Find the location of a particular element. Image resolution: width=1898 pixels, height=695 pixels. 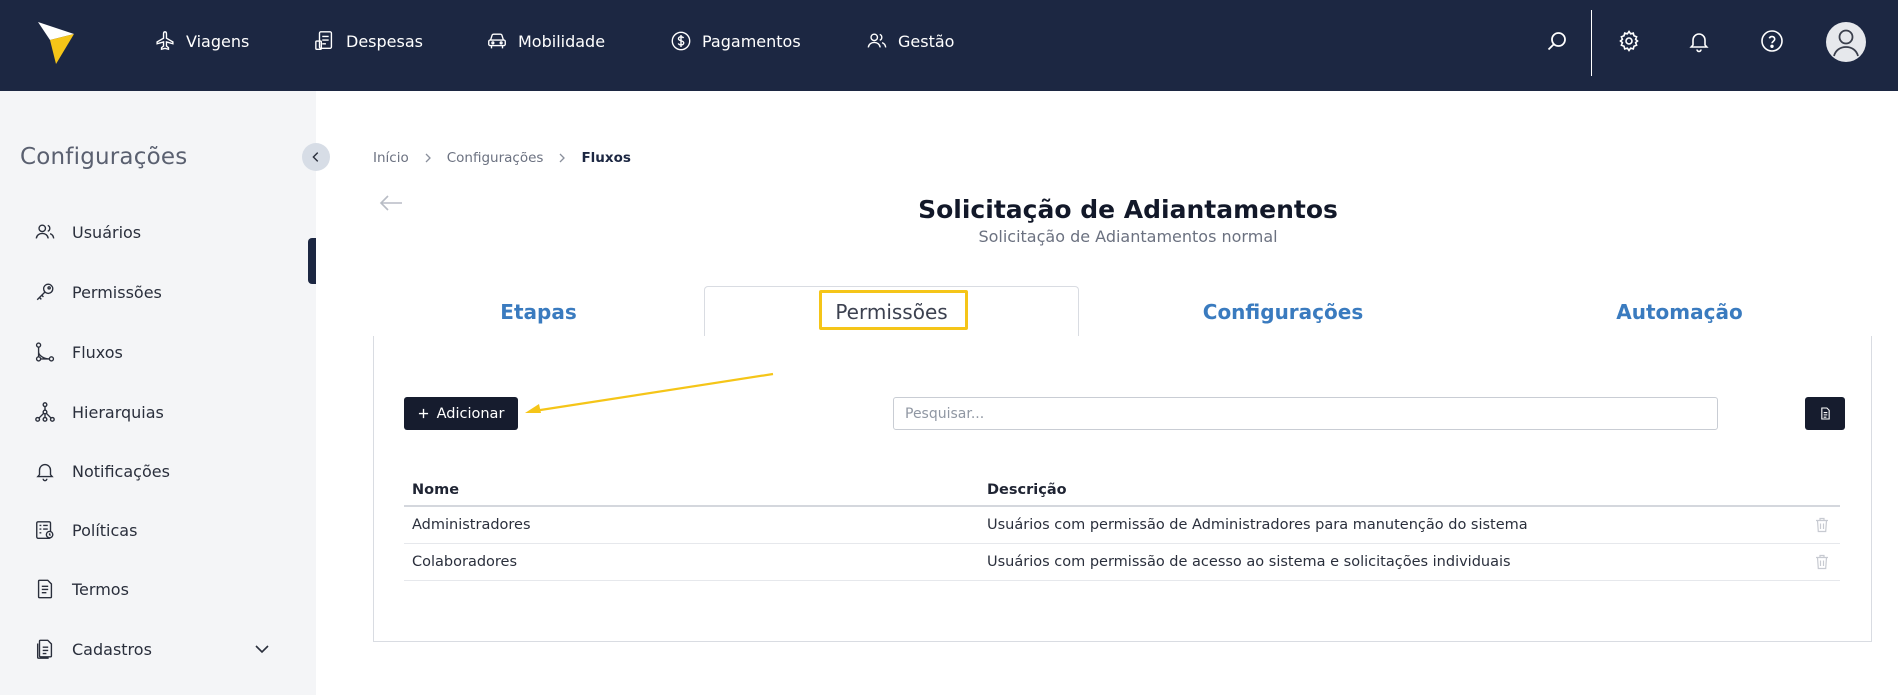

gear-icon is located at coordinates (1629, 41).